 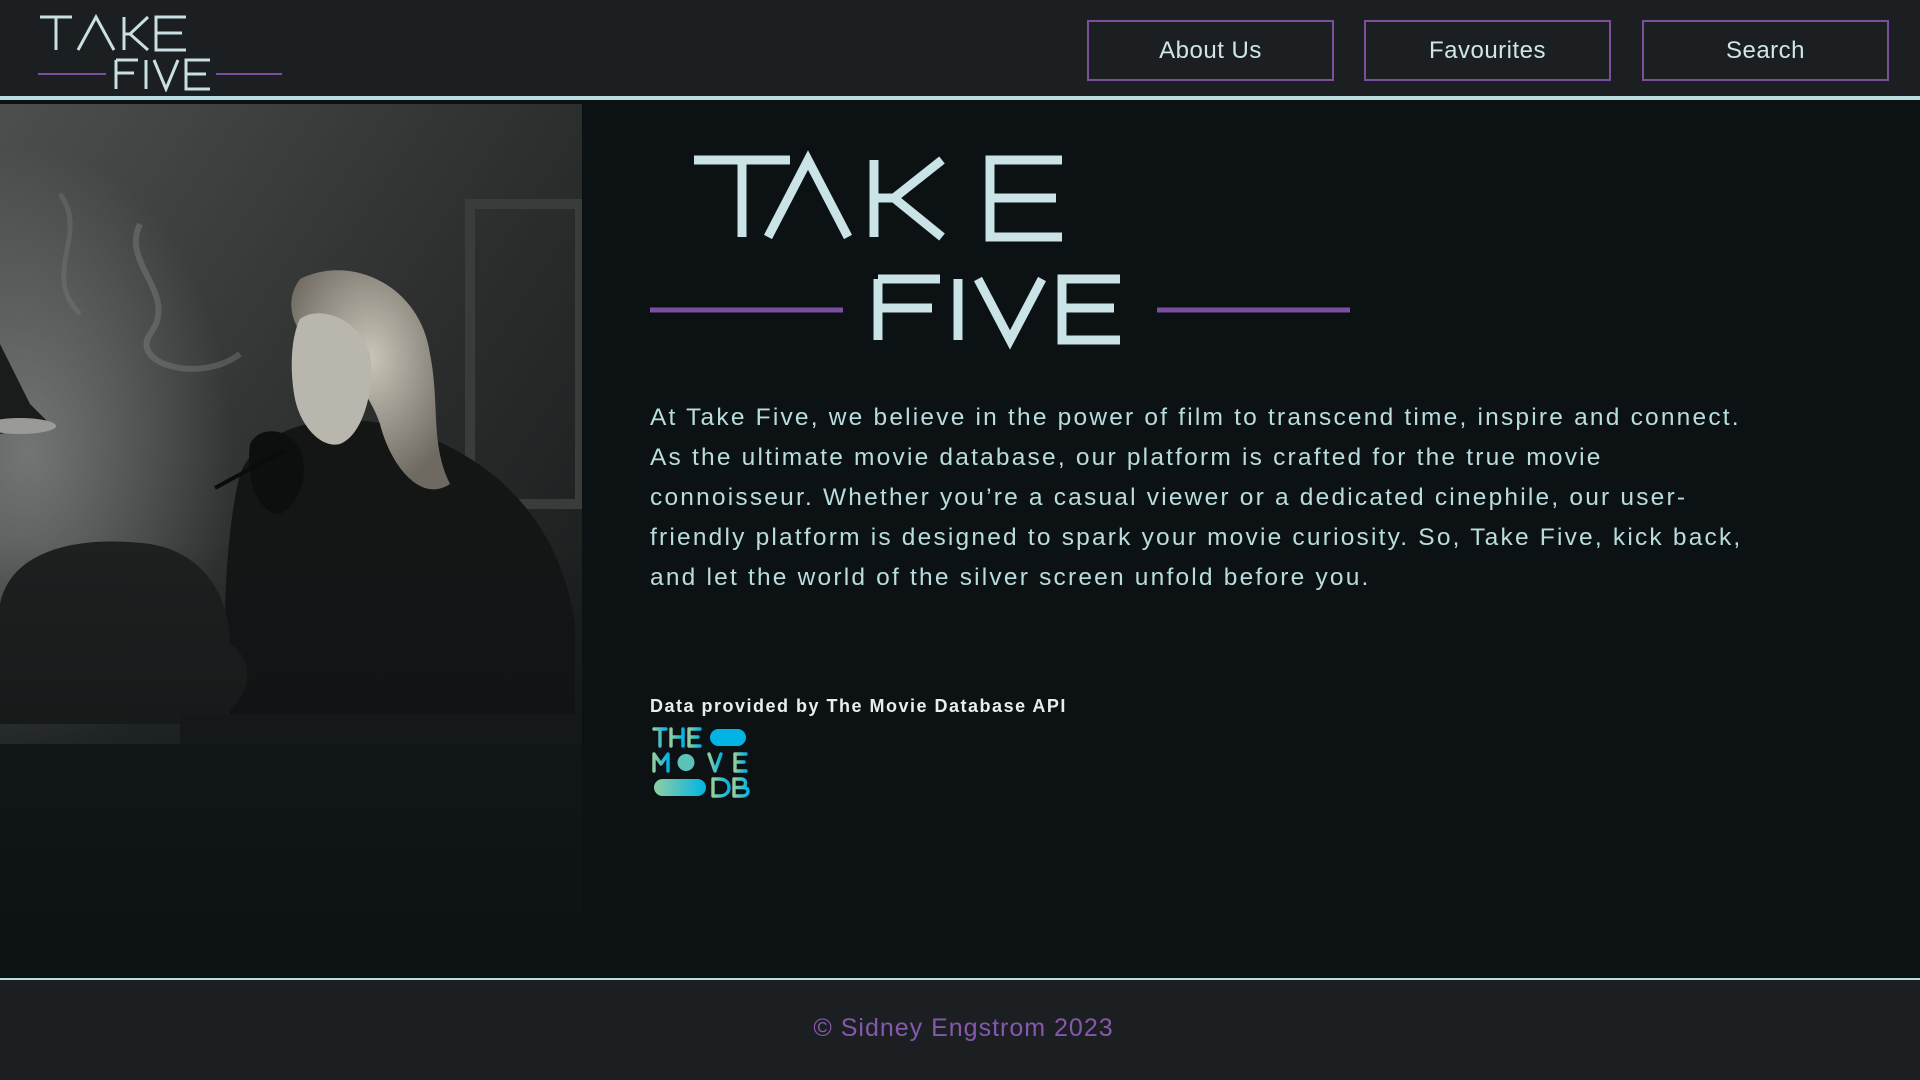 What do you see at coordinates (700, 762) in the screenshot?
I see `tmdb-logo` at bounding box center [700, 762].